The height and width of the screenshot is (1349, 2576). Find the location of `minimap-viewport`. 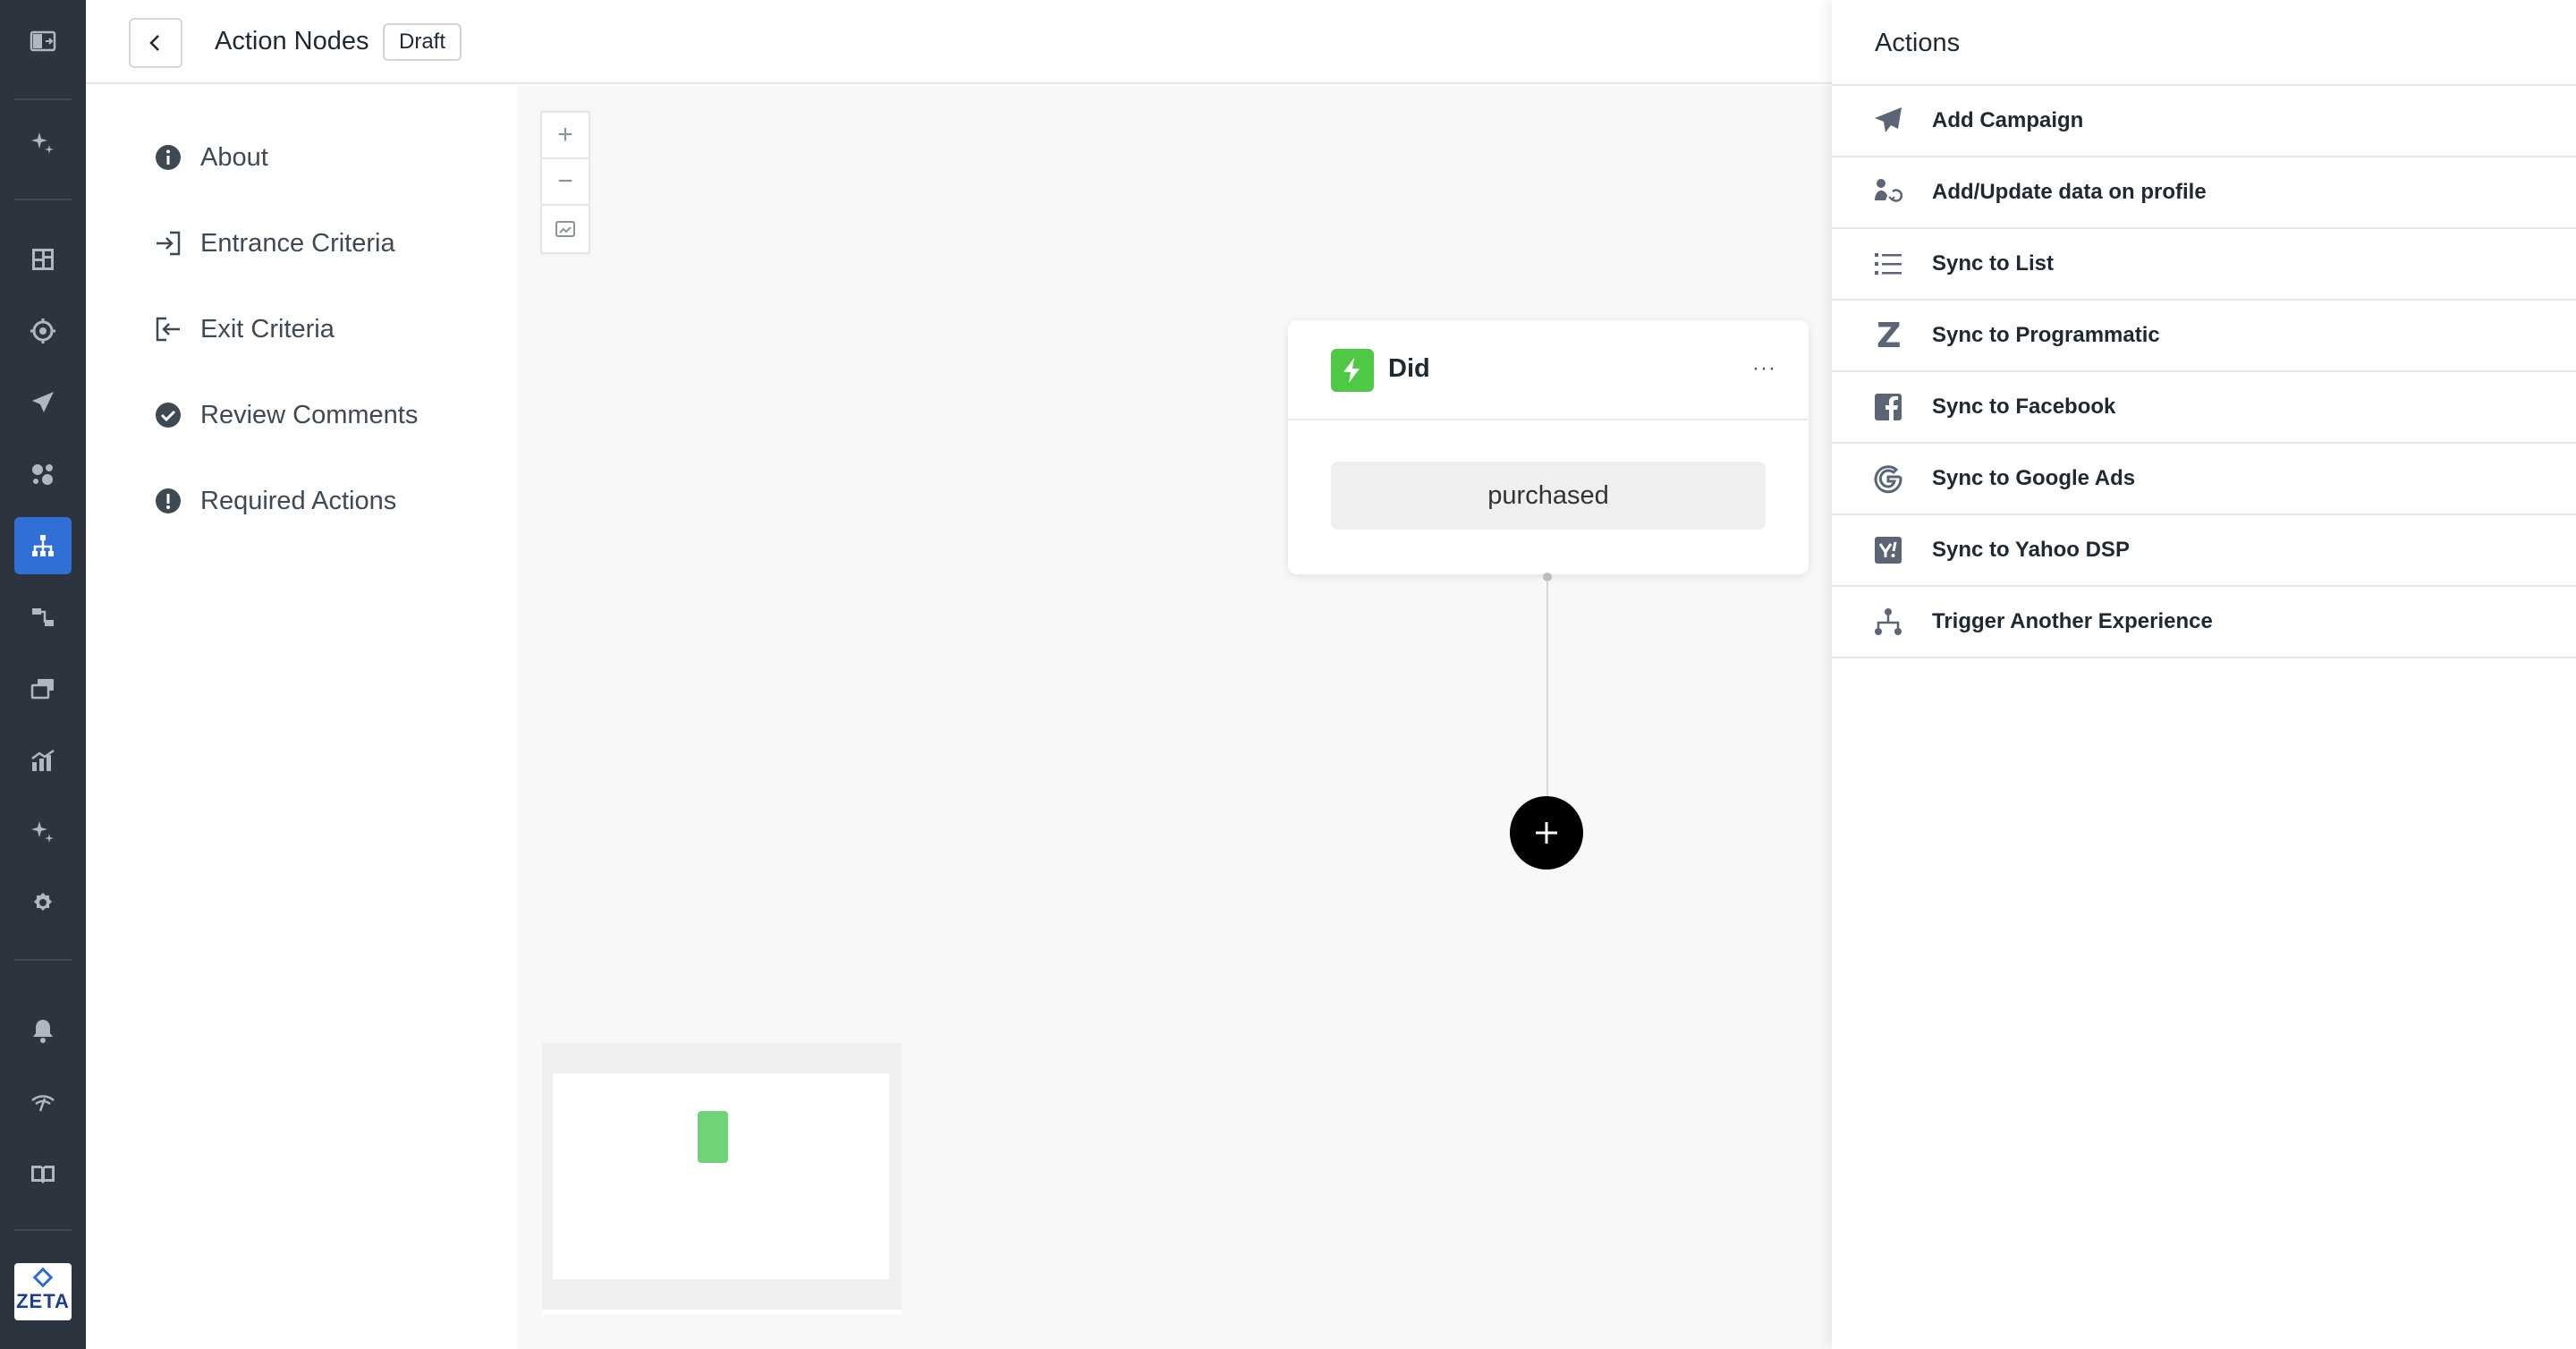

minimap-viewport is located at coordinates (721, 1176).